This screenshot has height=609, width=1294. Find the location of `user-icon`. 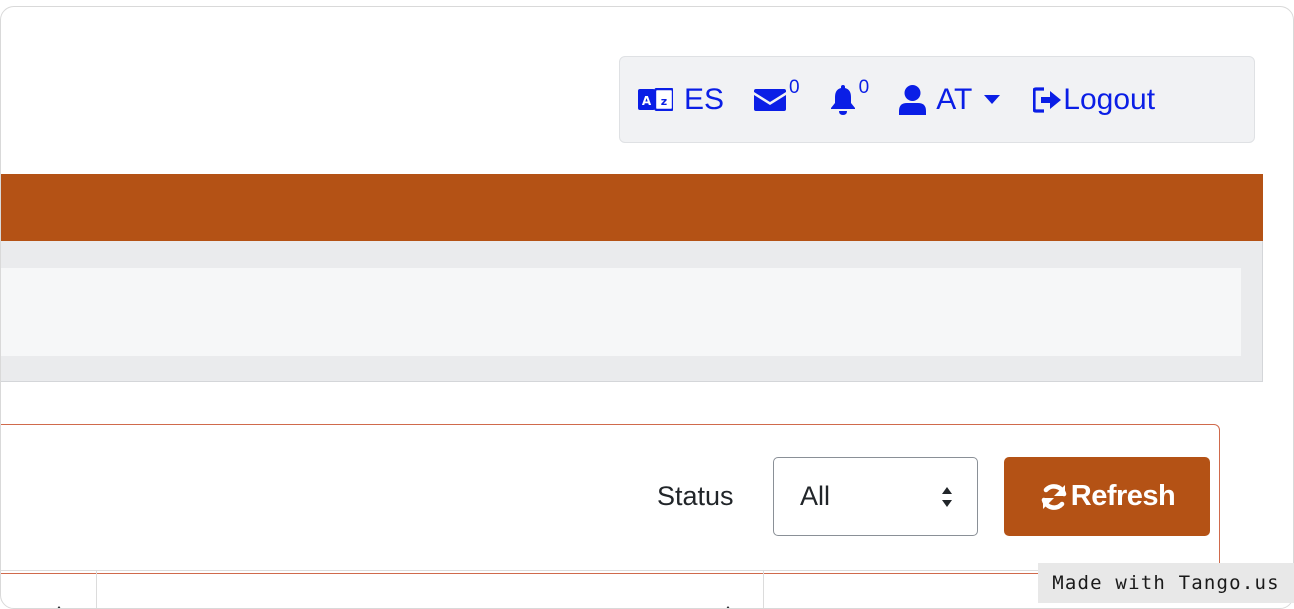

user-icon is located at coordinates (913, 99).